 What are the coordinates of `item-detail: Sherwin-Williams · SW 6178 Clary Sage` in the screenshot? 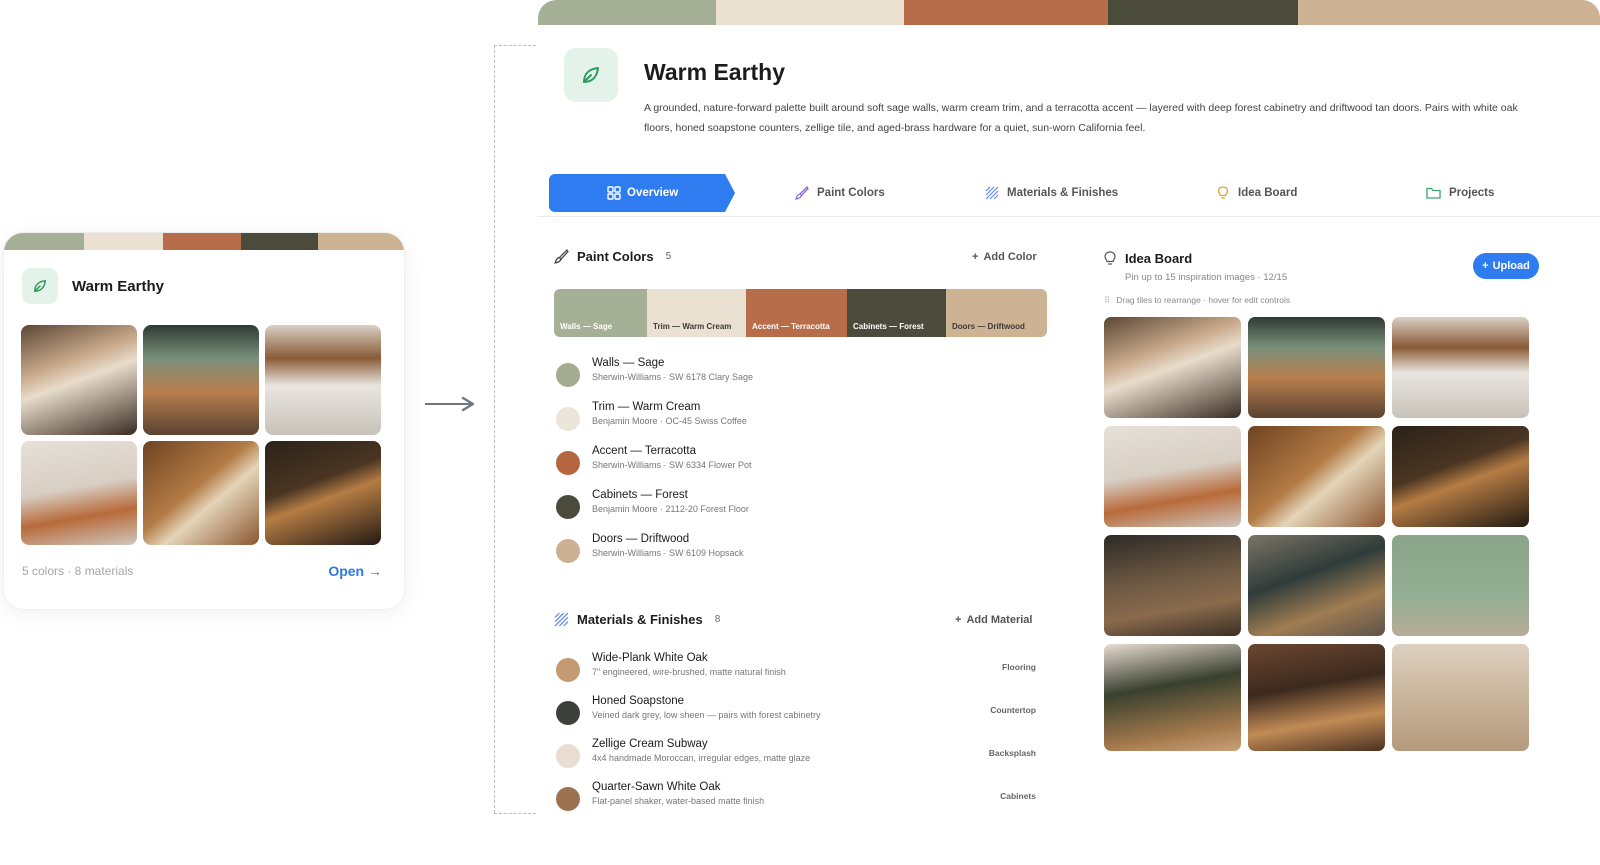 It's located at (673, 377).